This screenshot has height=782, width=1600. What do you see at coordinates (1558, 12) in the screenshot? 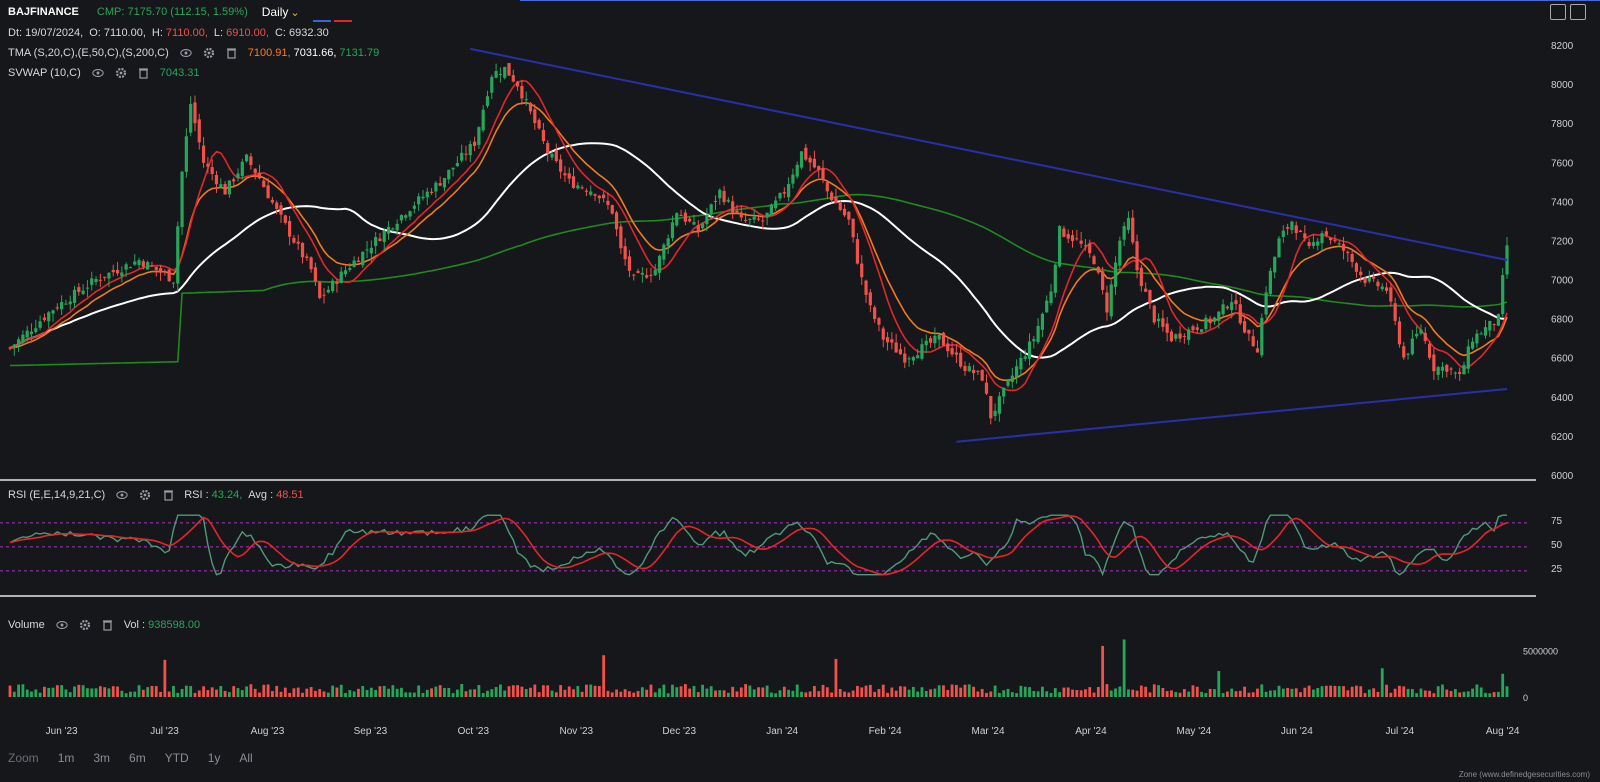
I see `screenshot-icon` at bounding box center [1558, 12].